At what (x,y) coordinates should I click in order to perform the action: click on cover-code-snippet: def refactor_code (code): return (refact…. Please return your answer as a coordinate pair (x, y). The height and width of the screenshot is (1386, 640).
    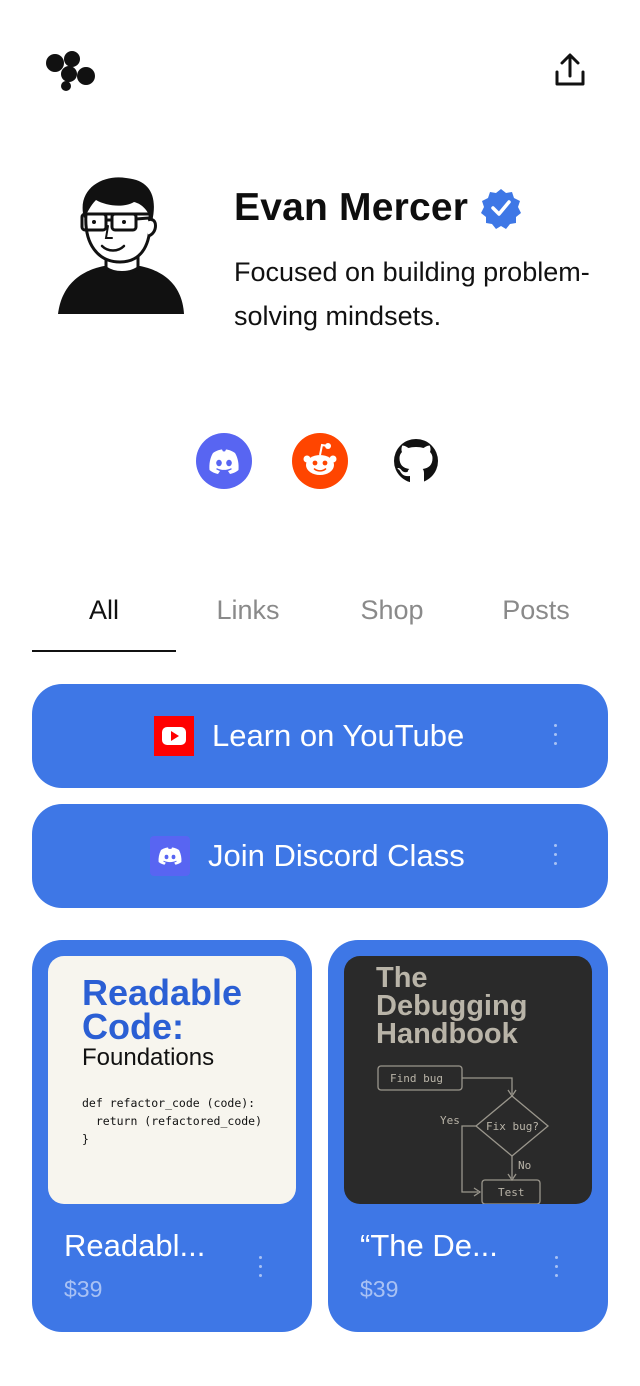
    Looking at the image, I should click on (172, 1121).